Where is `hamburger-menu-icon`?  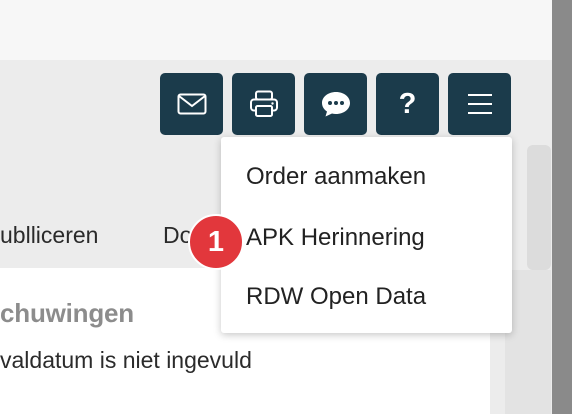 hamburger-menu-icon is located at coordinates (479, 104).